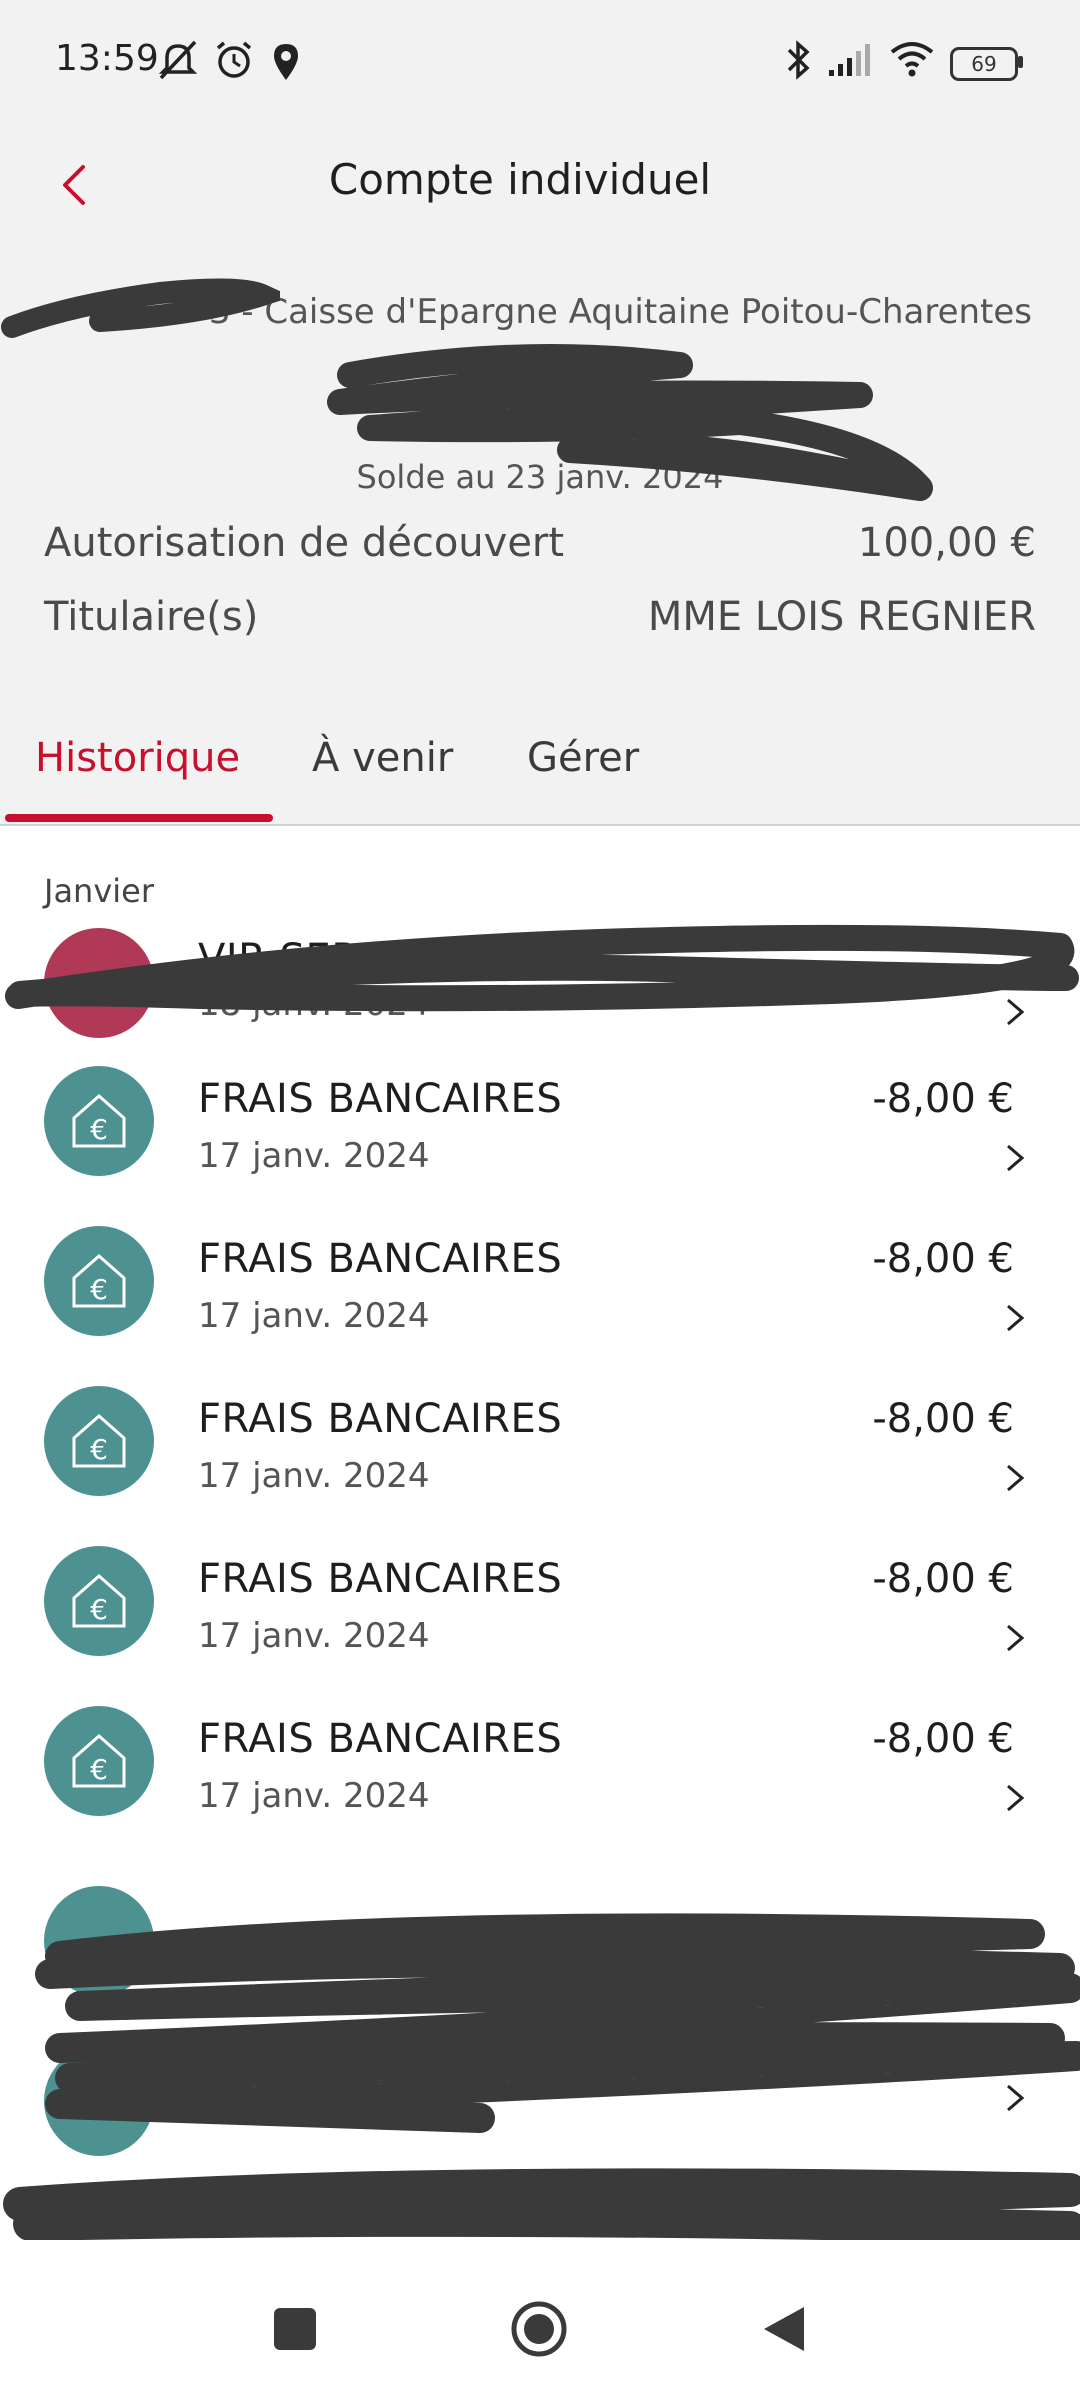  I want to click on tab-gerer: Gérer, so click(583, 758).